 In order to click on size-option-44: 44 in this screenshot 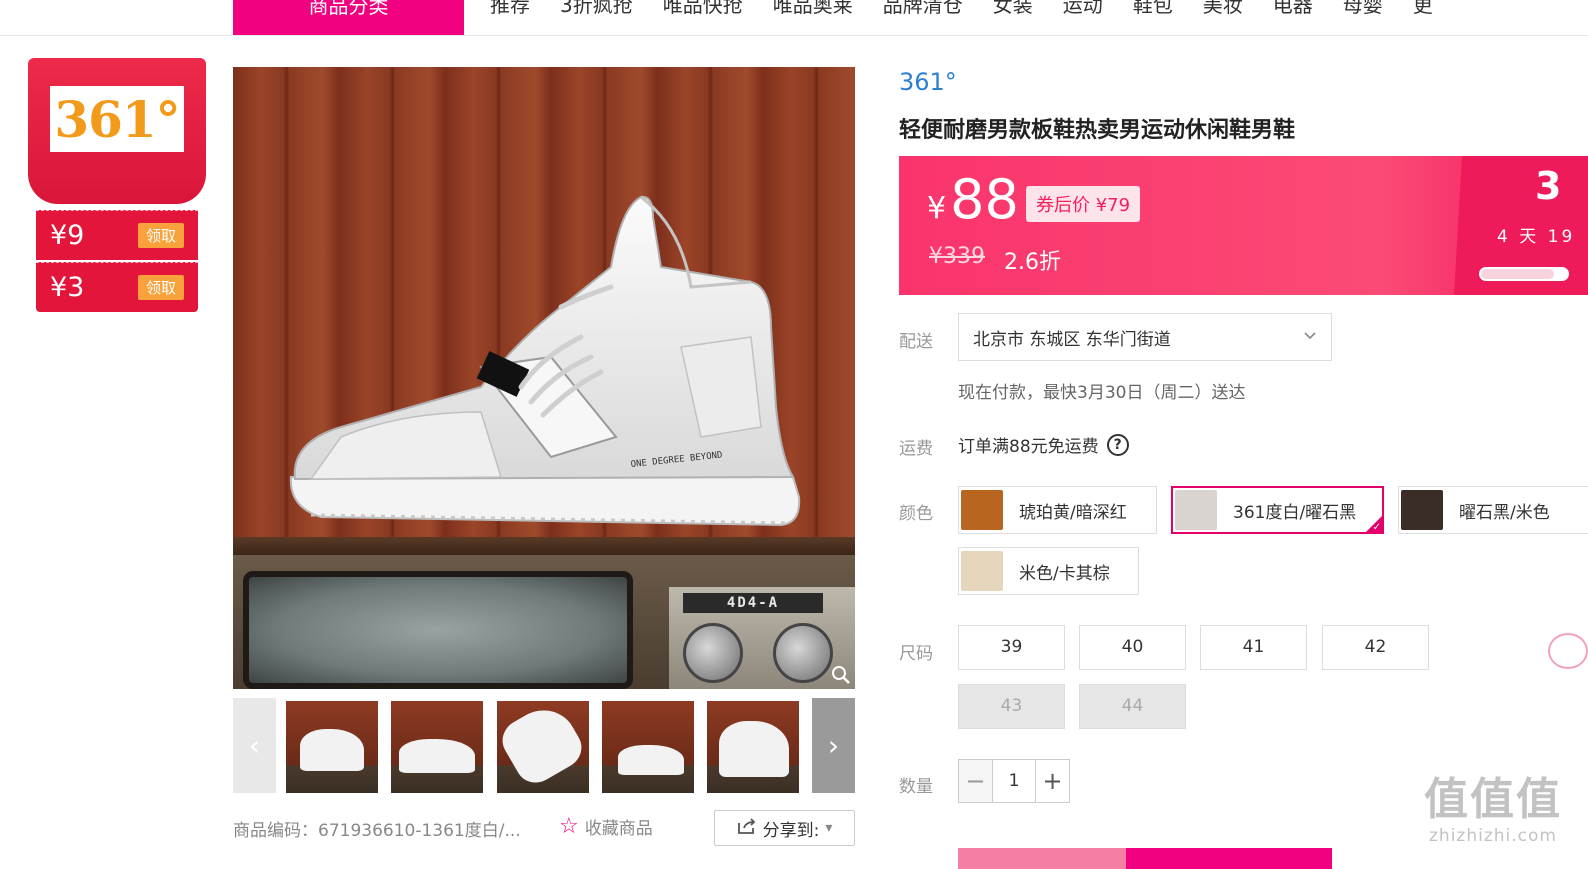, I will do `click(1132, 706)`.